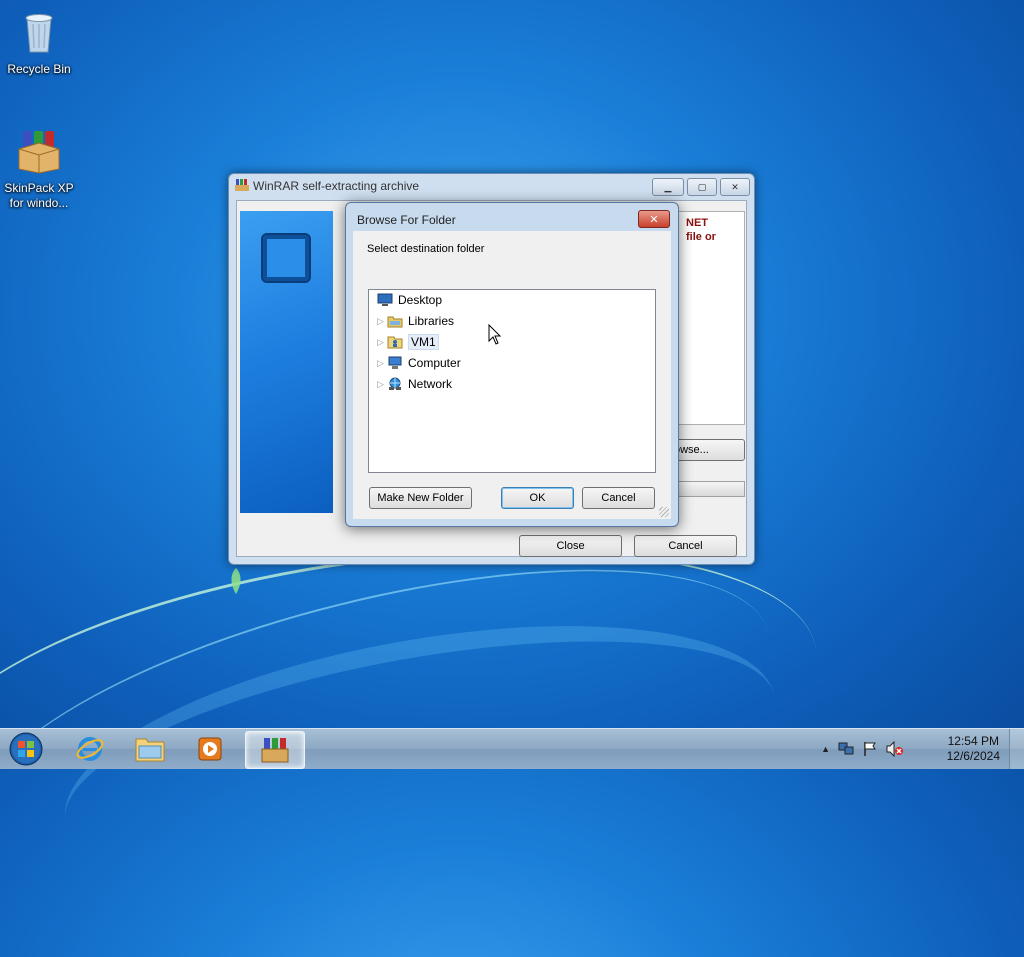 This screenshot has height=957, width=1024. I want to click on desktop-icon-label: Recycle Bin, so click(39, 69).